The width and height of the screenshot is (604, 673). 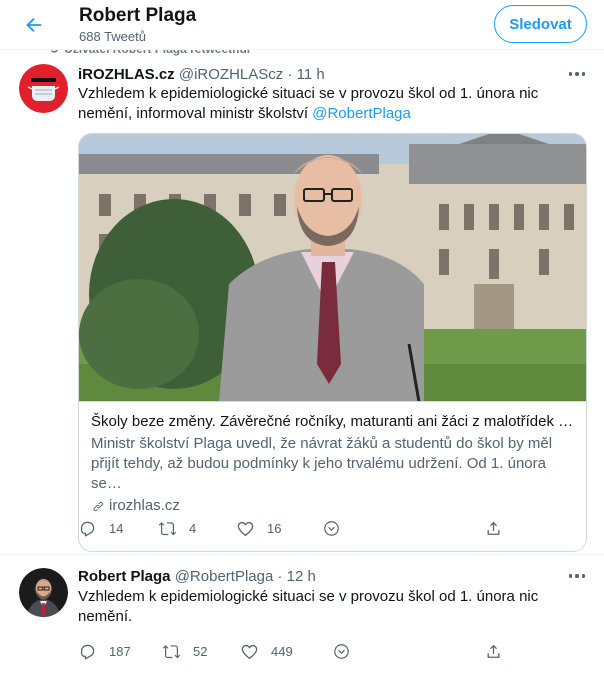 I want to click on tweet-actions: 14 4 16, so click(x=293, y=529).